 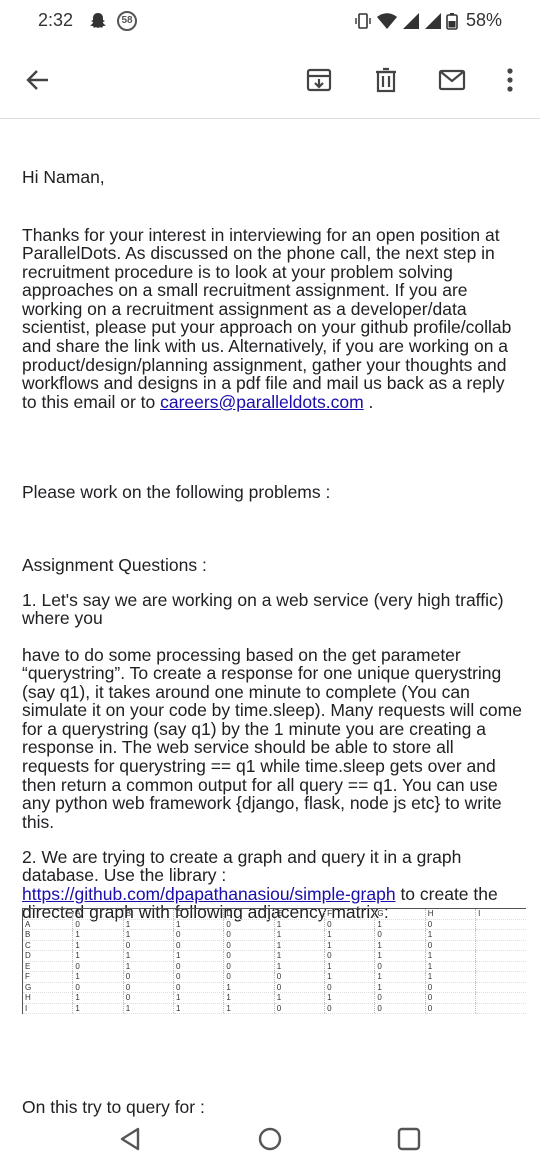 I want to click on matrix-row-label: I, so click(x=47, y=1008).